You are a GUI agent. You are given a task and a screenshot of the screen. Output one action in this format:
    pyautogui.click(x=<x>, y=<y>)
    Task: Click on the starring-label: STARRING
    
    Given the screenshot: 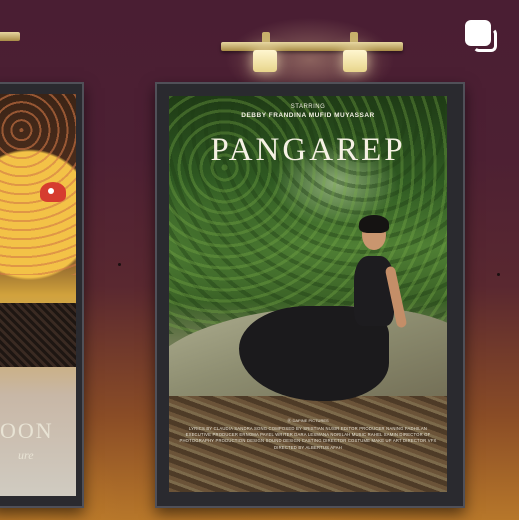 What is the action you would take?
    pyautogui.click(x=308, y=107)
    